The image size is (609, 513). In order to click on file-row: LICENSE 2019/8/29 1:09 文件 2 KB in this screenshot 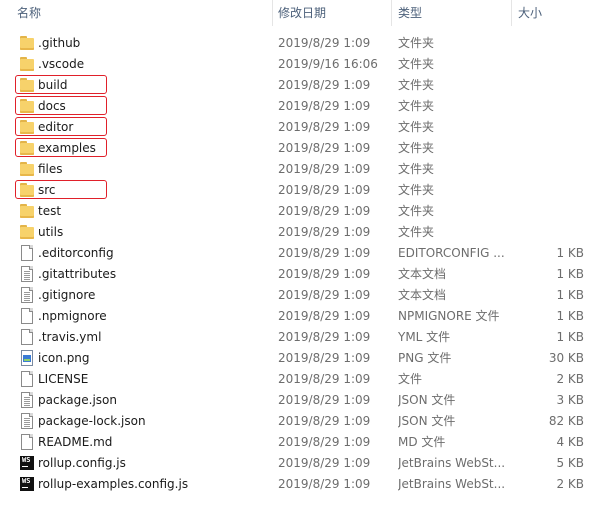, I will do `click(304, 379)`.